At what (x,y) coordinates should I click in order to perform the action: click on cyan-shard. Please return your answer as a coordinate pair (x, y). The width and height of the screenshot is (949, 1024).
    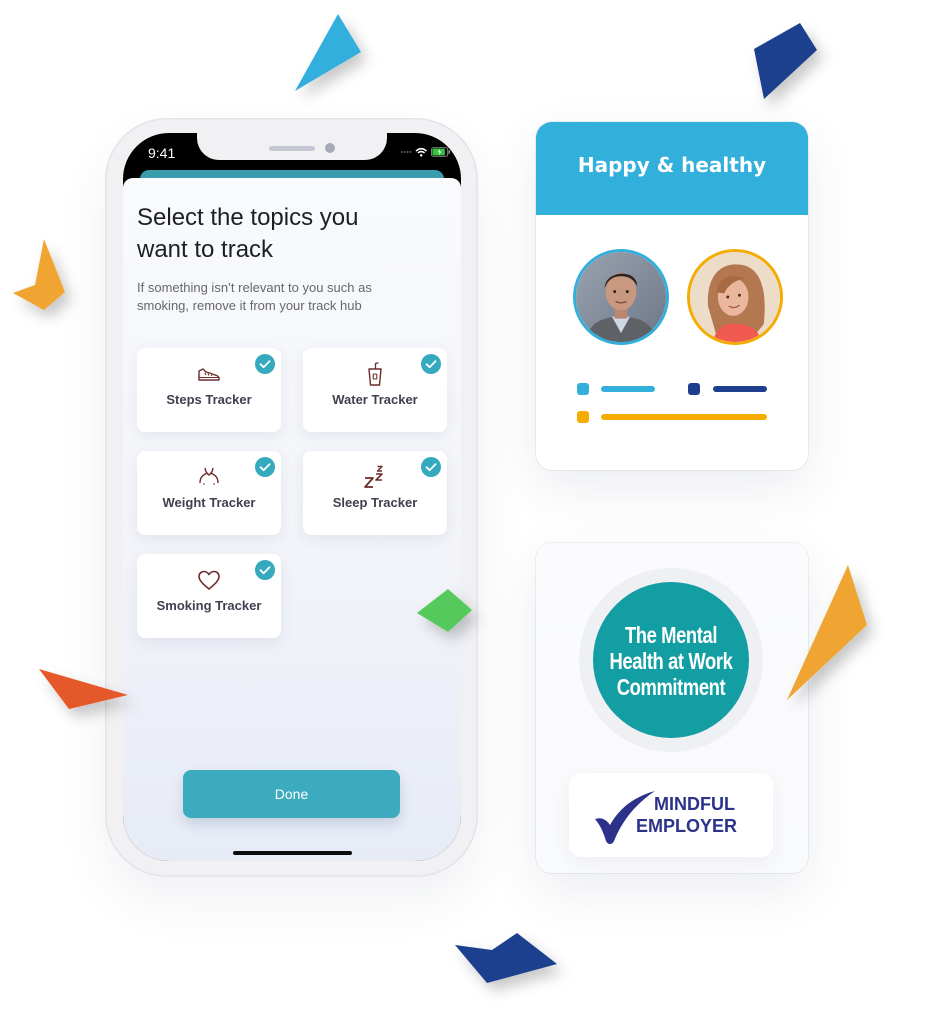
    Looking at the image, I should click on (328, 52).